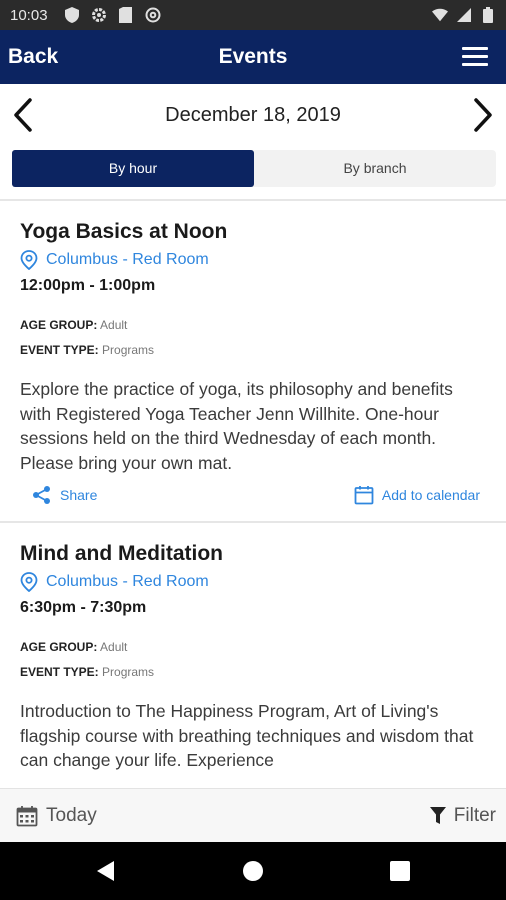 Image resolution: width=506 pixels, height=900 pixels. I want to click on previous-day-button, so click(25, 115).